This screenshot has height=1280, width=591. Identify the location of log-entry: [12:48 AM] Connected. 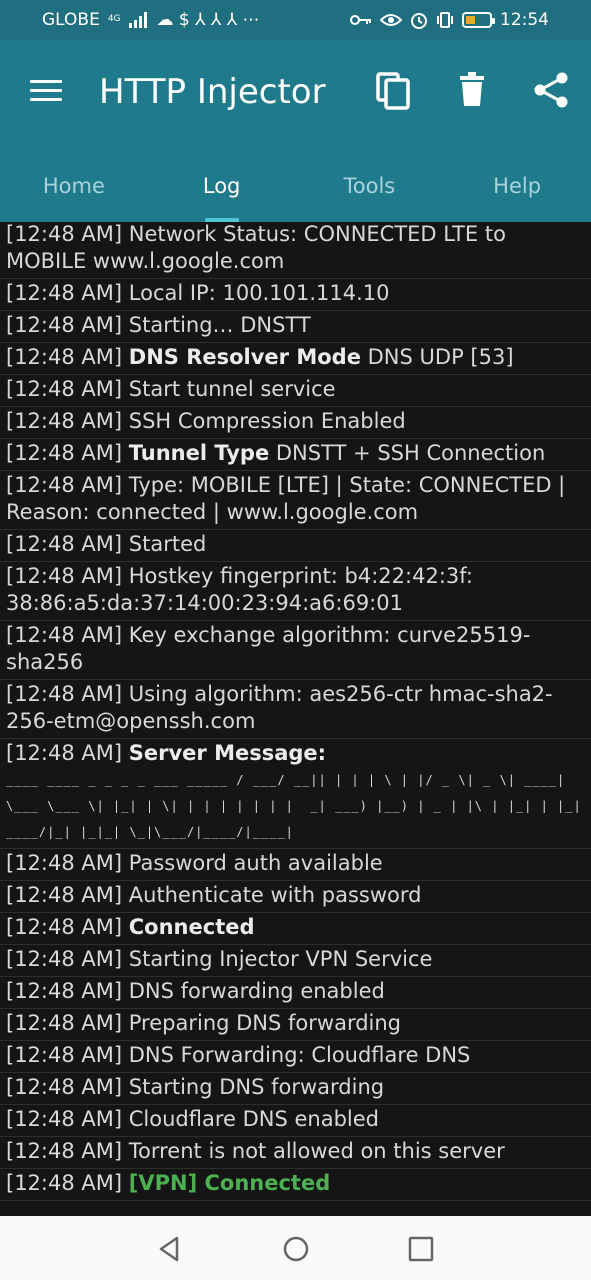
(295, 929).